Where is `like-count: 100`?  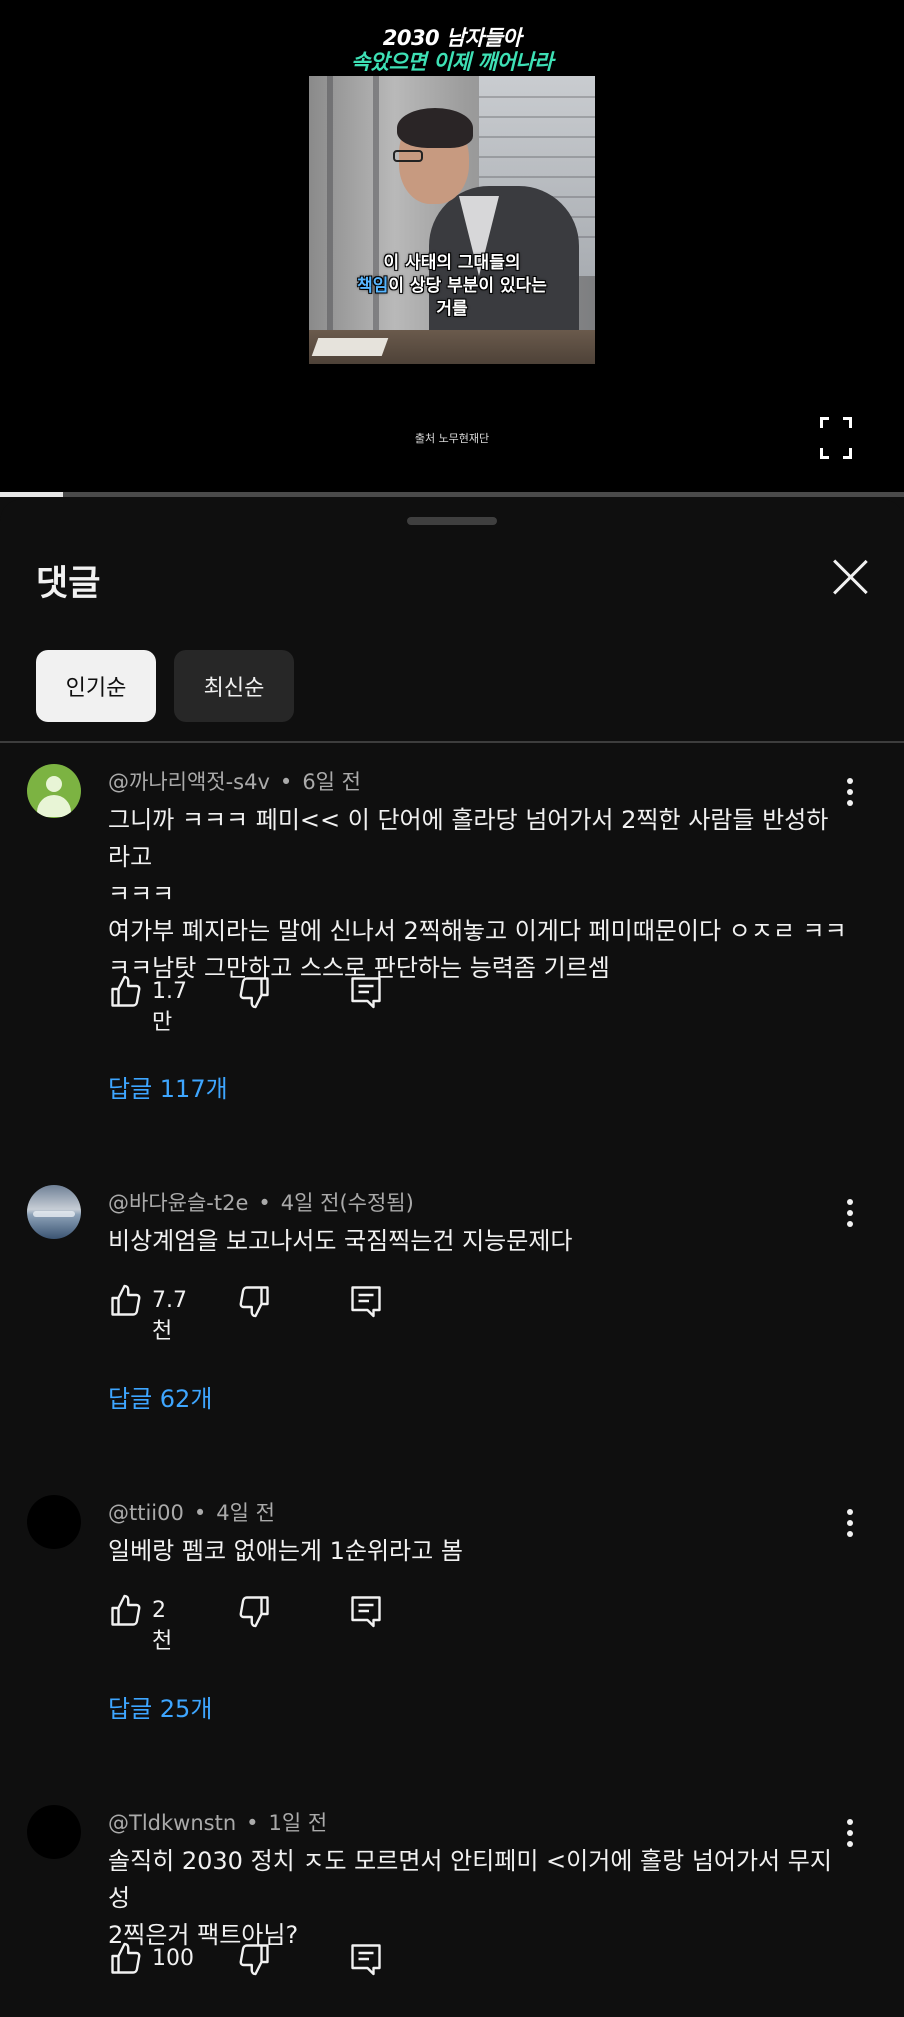 like-count: 100 is located at coordinates (173, 1958).